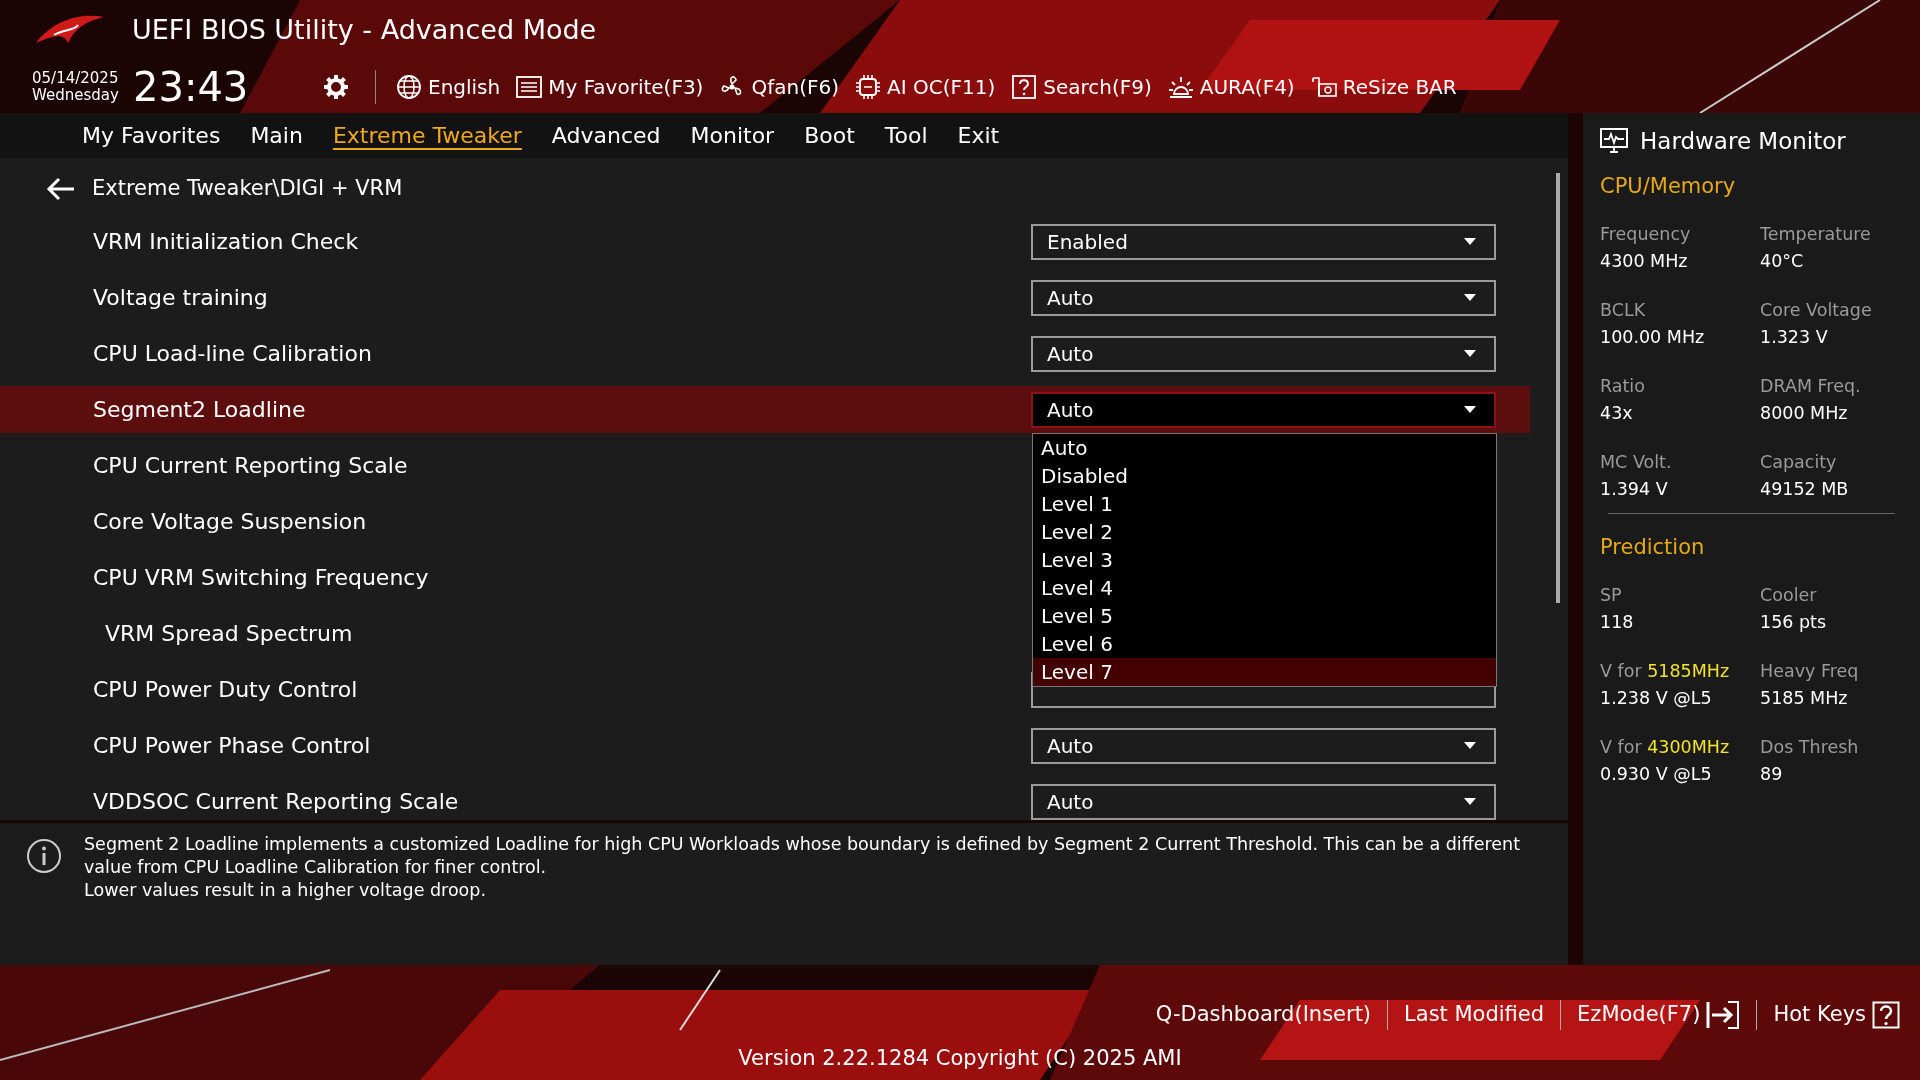 The width and height of the screenshot is (1920, 1080). I want to click on toolbar-button: ReSize BAR, so click(1383, 86).